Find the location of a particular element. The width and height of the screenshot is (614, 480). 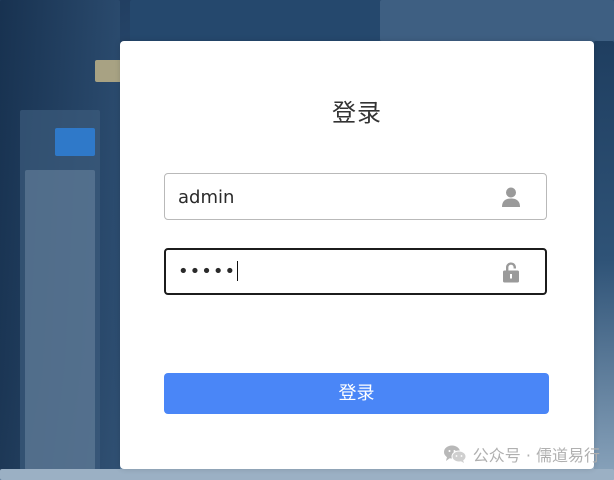

password-field: ••••• is located at coordinates (355, 271).